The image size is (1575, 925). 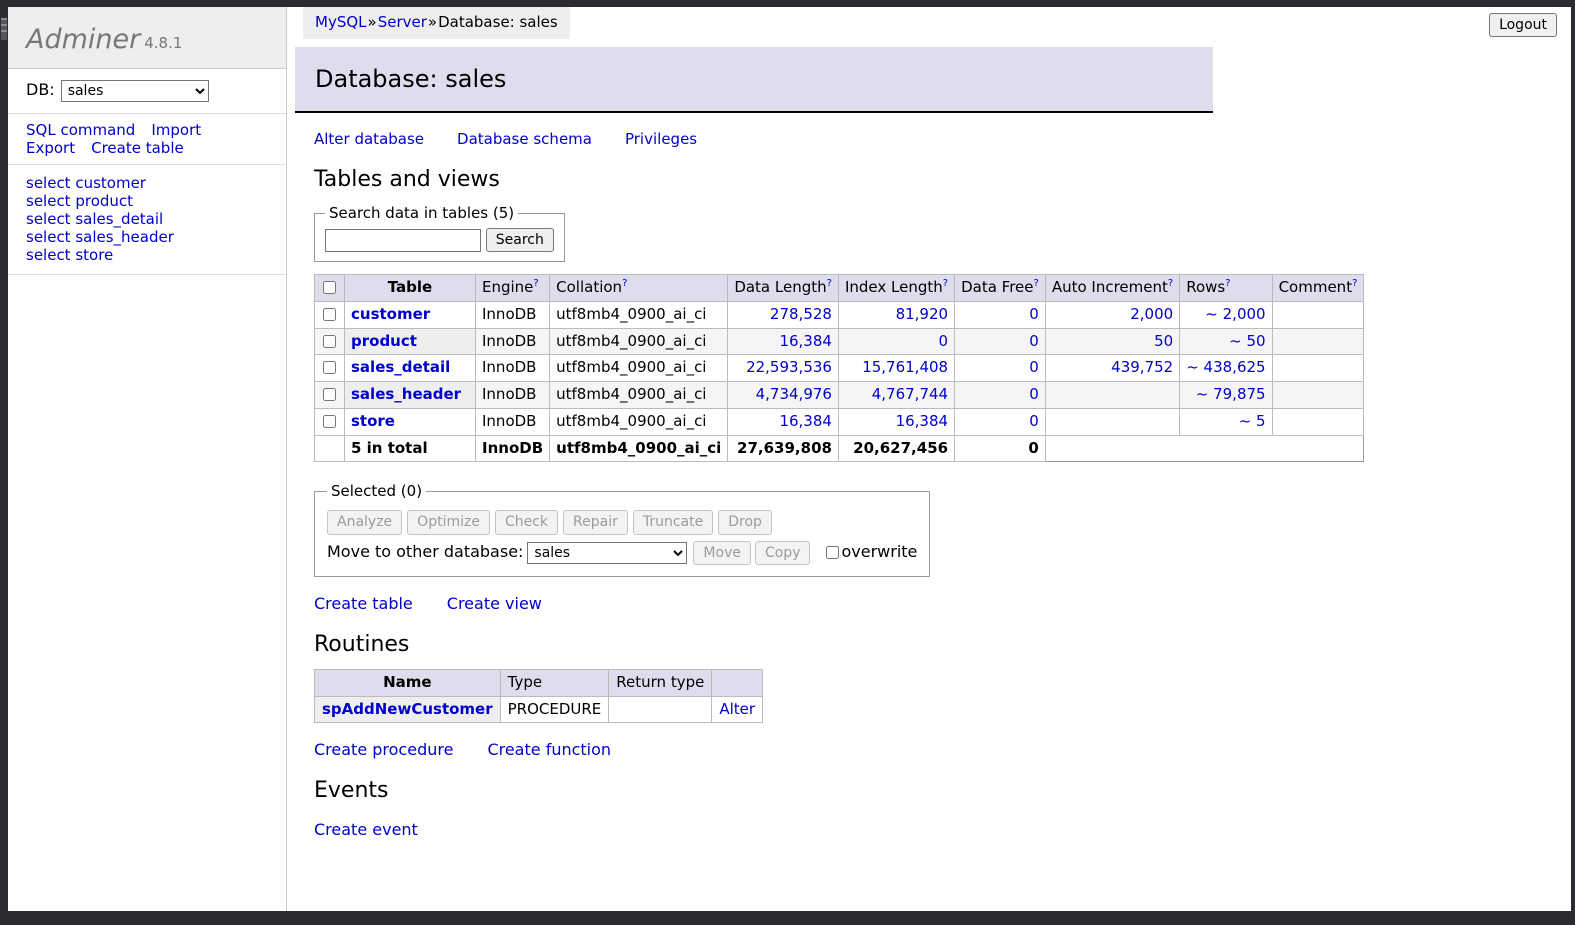 What do you see at coordinates (134, 91) in the screenshot?
I see `db-select: sales` at bounding box center [134, 91].